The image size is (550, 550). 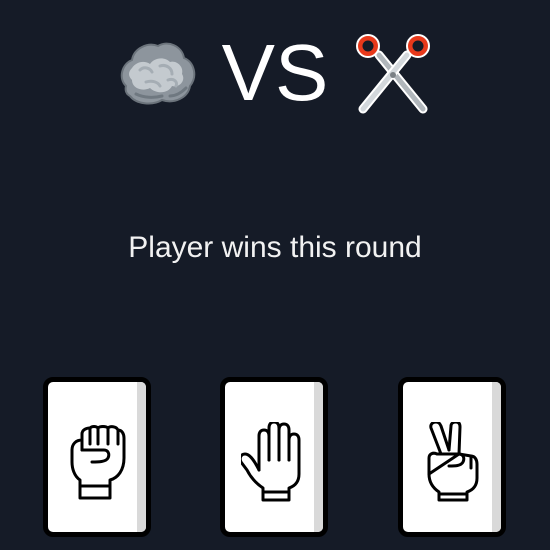 I want to click on scissors-icon, so click(x=393, y=73).